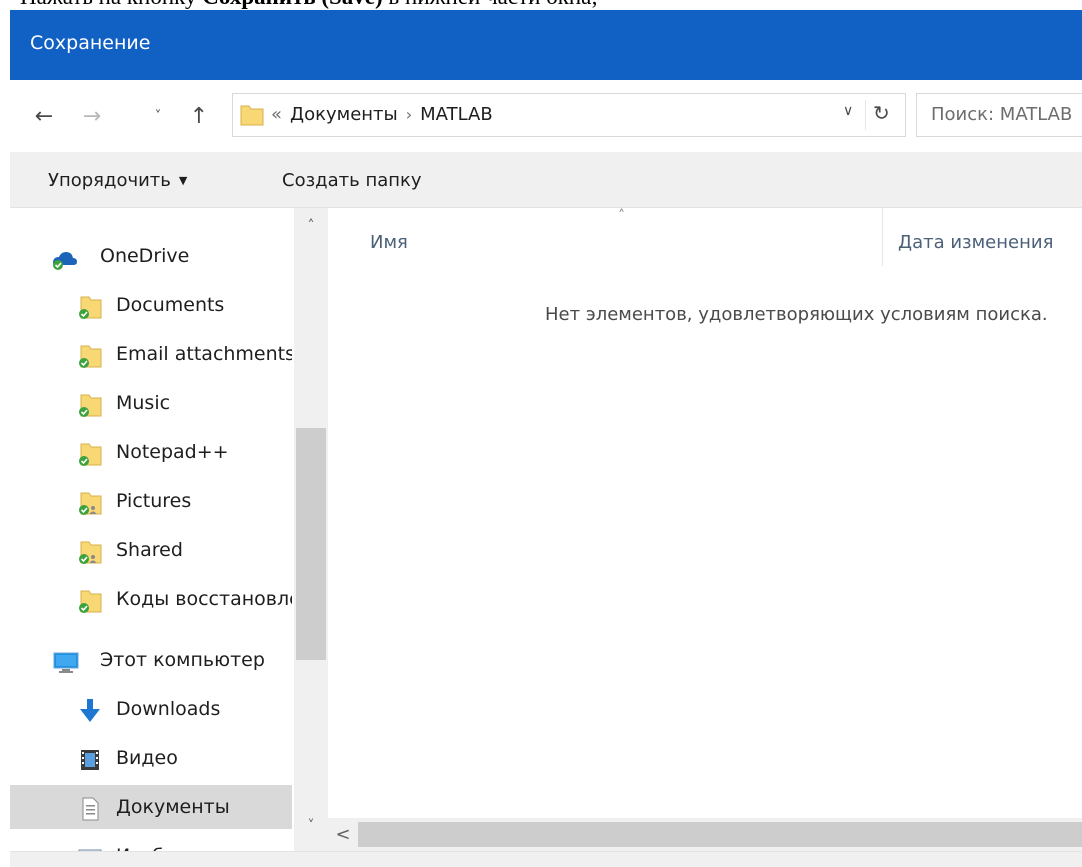  I want to click on sidebar-item-documents: Documents, so click(151, 305).